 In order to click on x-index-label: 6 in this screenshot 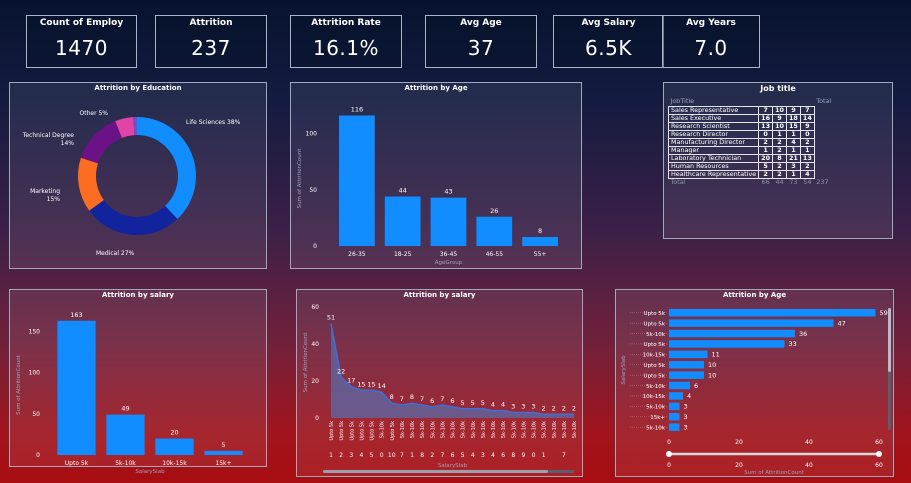, I will do `click(503, 455)`.